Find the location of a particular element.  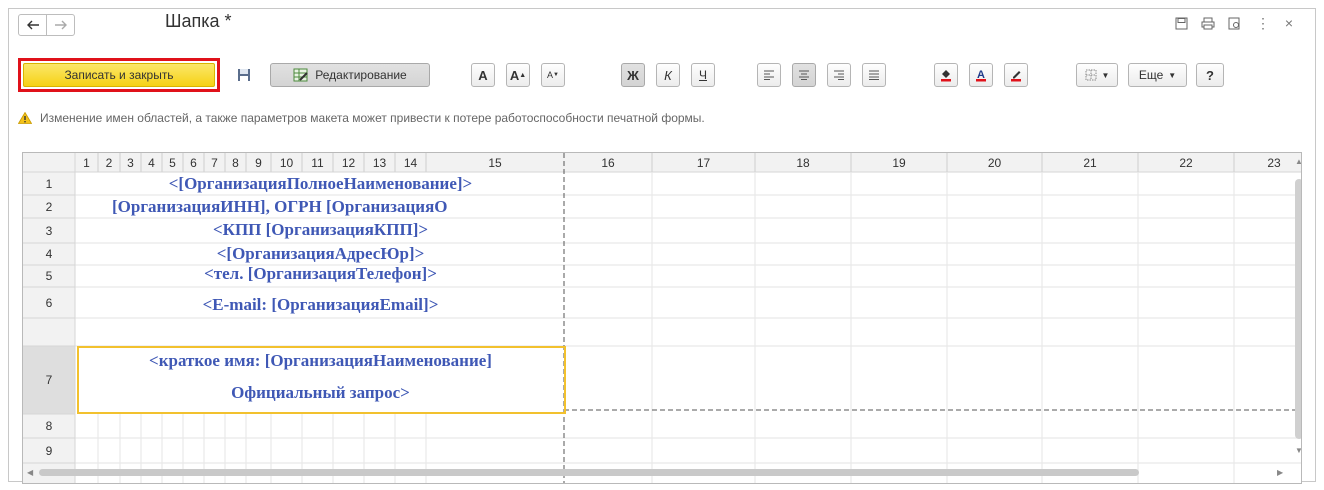

fill-color-button is located at coordinates (946, 75).